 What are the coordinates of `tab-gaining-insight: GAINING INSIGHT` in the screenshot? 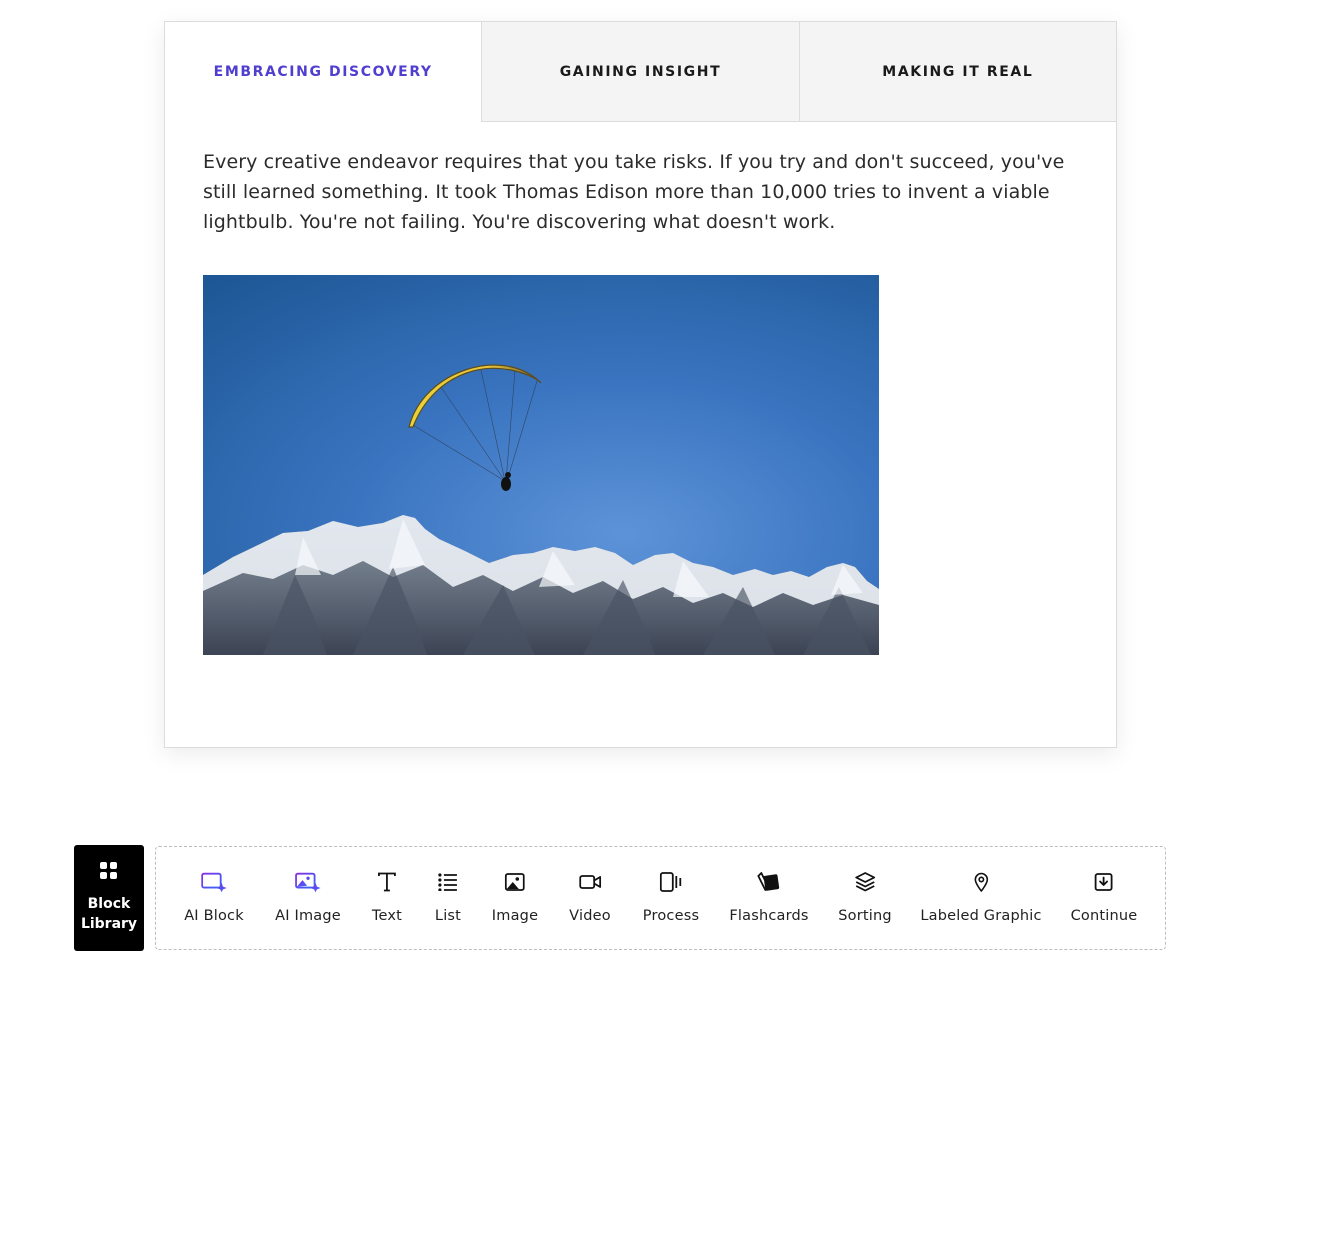 It's located at (640, 72).